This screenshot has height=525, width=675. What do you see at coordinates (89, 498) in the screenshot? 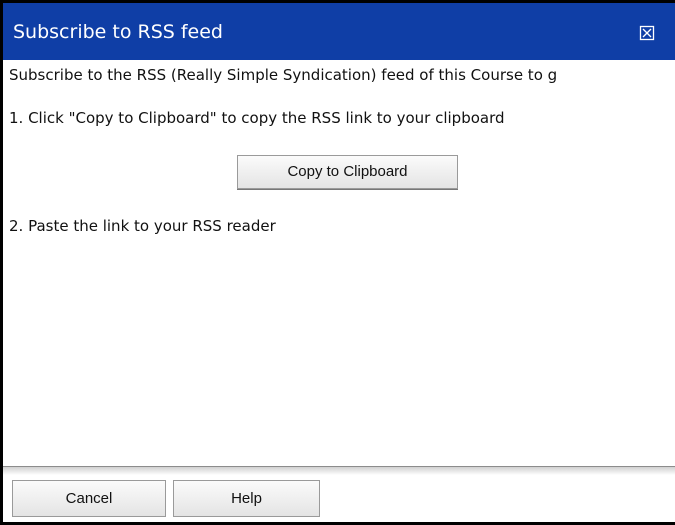
I see `cancel-button: Cancel` at bounding box center [89, 498].